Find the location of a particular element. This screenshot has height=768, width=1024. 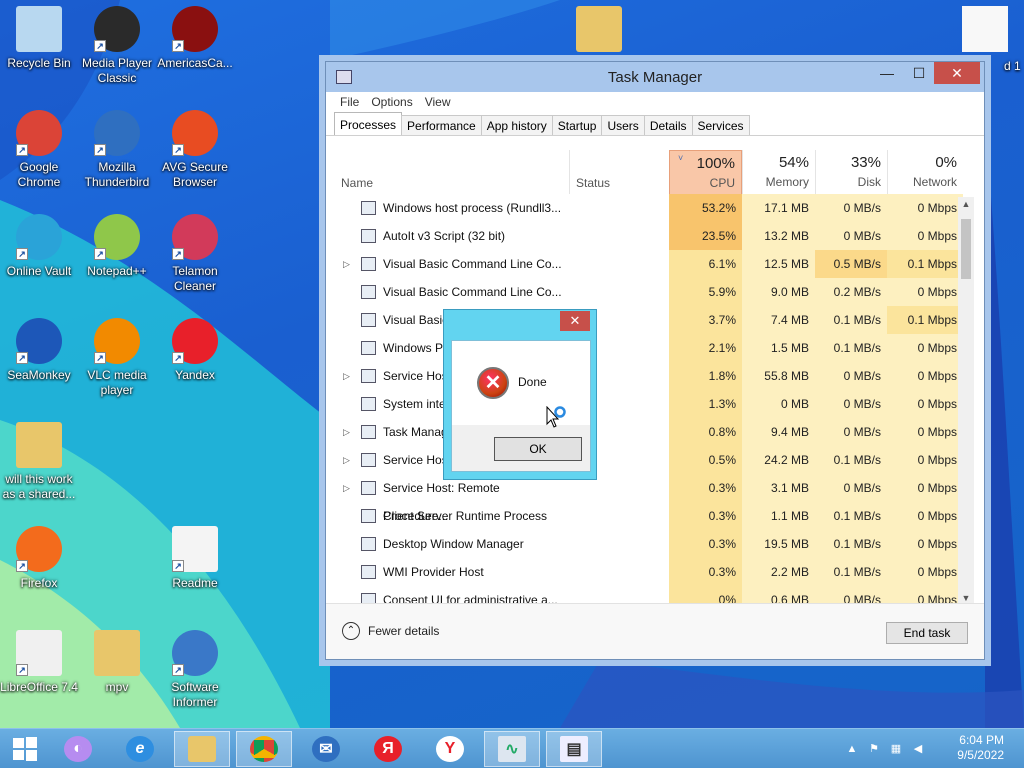

desktop-icon-17: ↗ Software Informer is located at coordinates (195, 670).